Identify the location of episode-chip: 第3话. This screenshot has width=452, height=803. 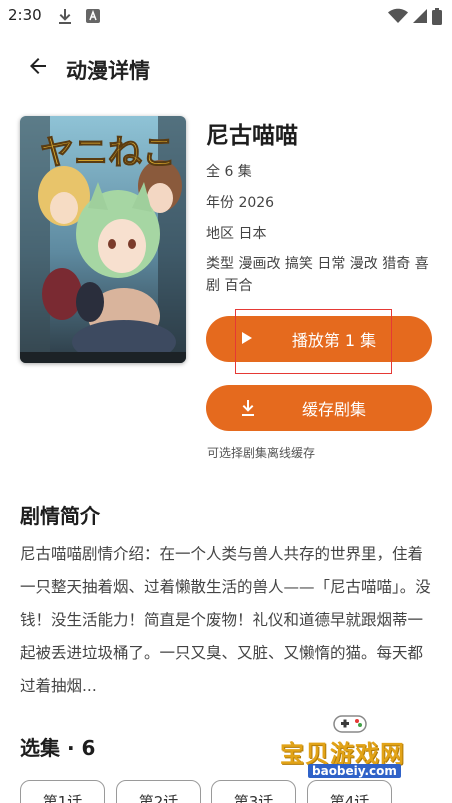
(253, 791).